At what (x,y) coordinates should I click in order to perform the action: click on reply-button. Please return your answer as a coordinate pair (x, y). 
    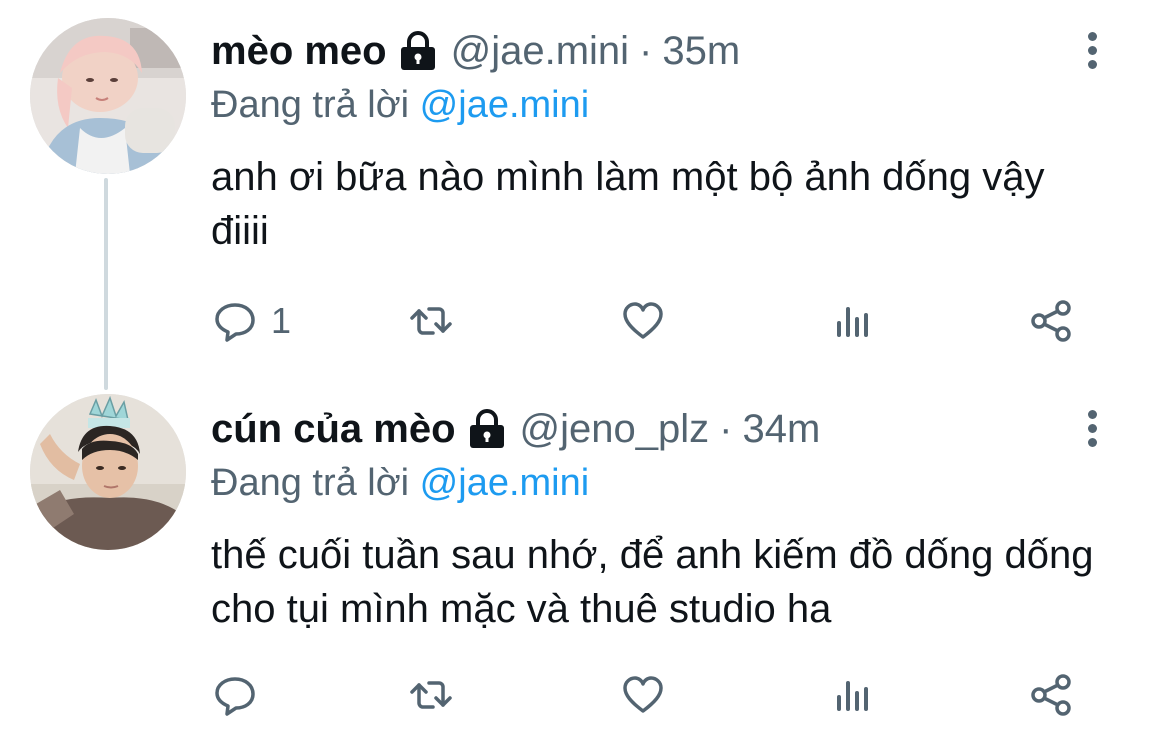
    Looking at the image, I should click on (242, 695).